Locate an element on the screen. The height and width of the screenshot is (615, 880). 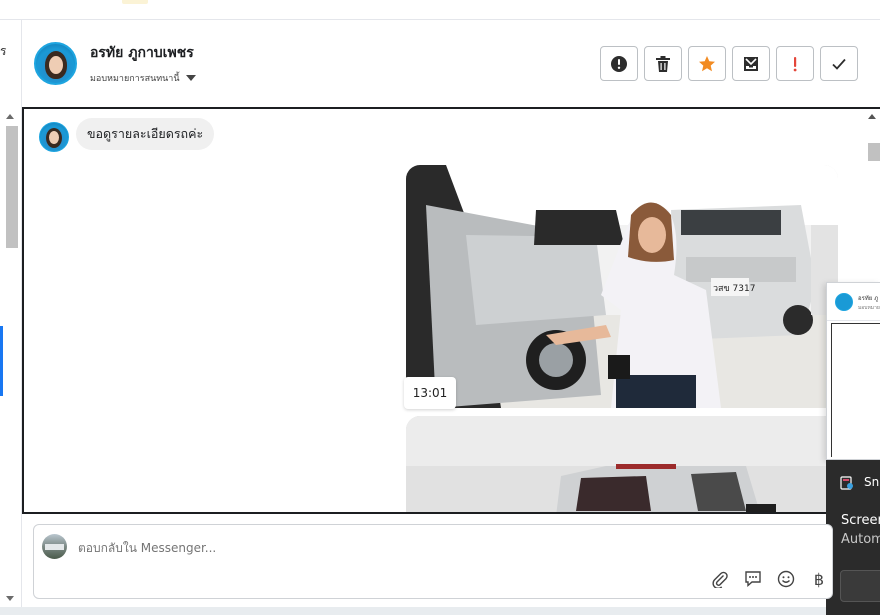
left-scrollbar-up-icon is located at coordinates (10, 116).